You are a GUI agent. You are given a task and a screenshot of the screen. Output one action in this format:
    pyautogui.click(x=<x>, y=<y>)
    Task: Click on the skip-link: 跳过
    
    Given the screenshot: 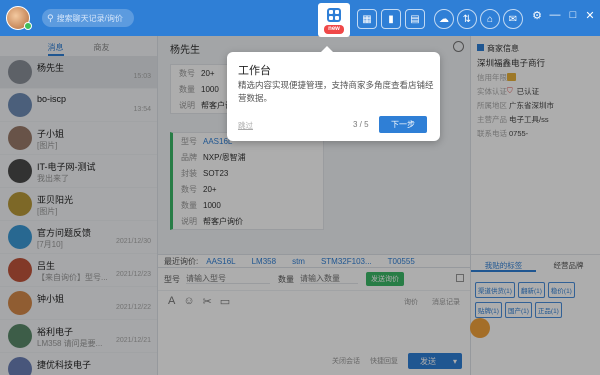 What is the action you would take?
    pyautogui.click(x=245, y=125)
    